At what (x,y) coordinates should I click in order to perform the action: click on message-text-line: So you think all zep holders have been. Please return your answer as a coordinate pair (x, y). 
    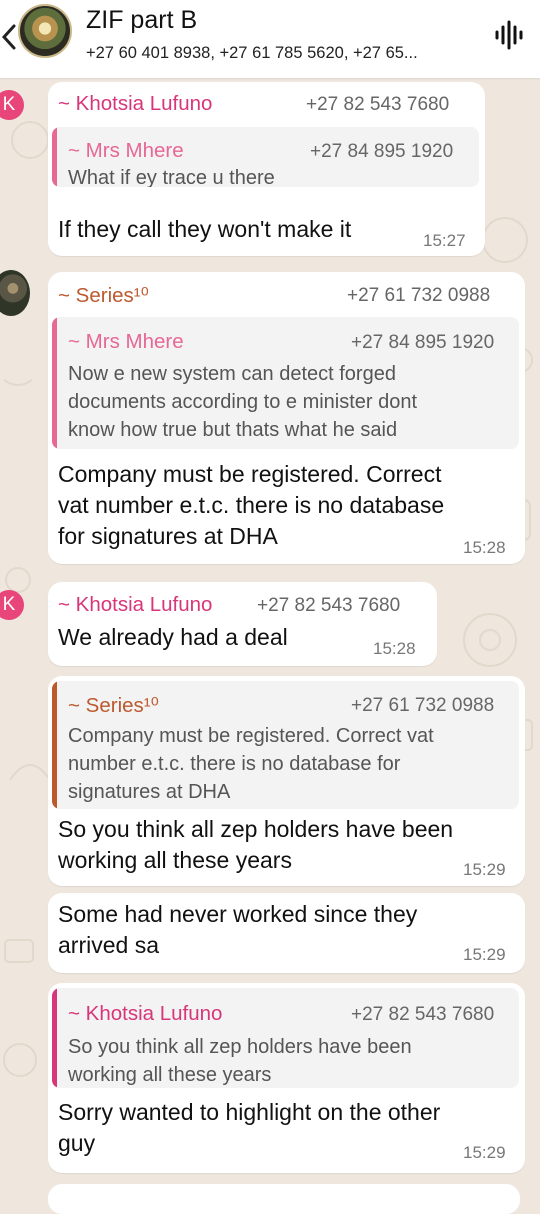
    Looking at the image, I should click on (256, 829).